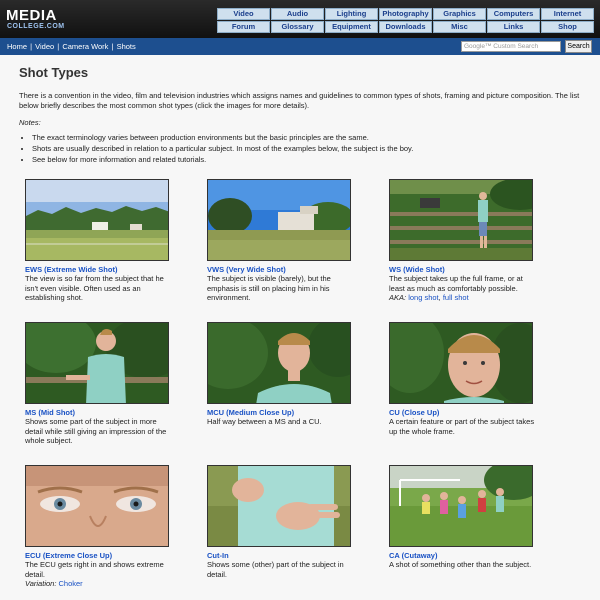 The height and width of the screenshot is (600, 600). What do you see at coordinates (97, 220) in the screenshot?
I see `shot-thumbnail-ews` at bounding box center [97, 220].